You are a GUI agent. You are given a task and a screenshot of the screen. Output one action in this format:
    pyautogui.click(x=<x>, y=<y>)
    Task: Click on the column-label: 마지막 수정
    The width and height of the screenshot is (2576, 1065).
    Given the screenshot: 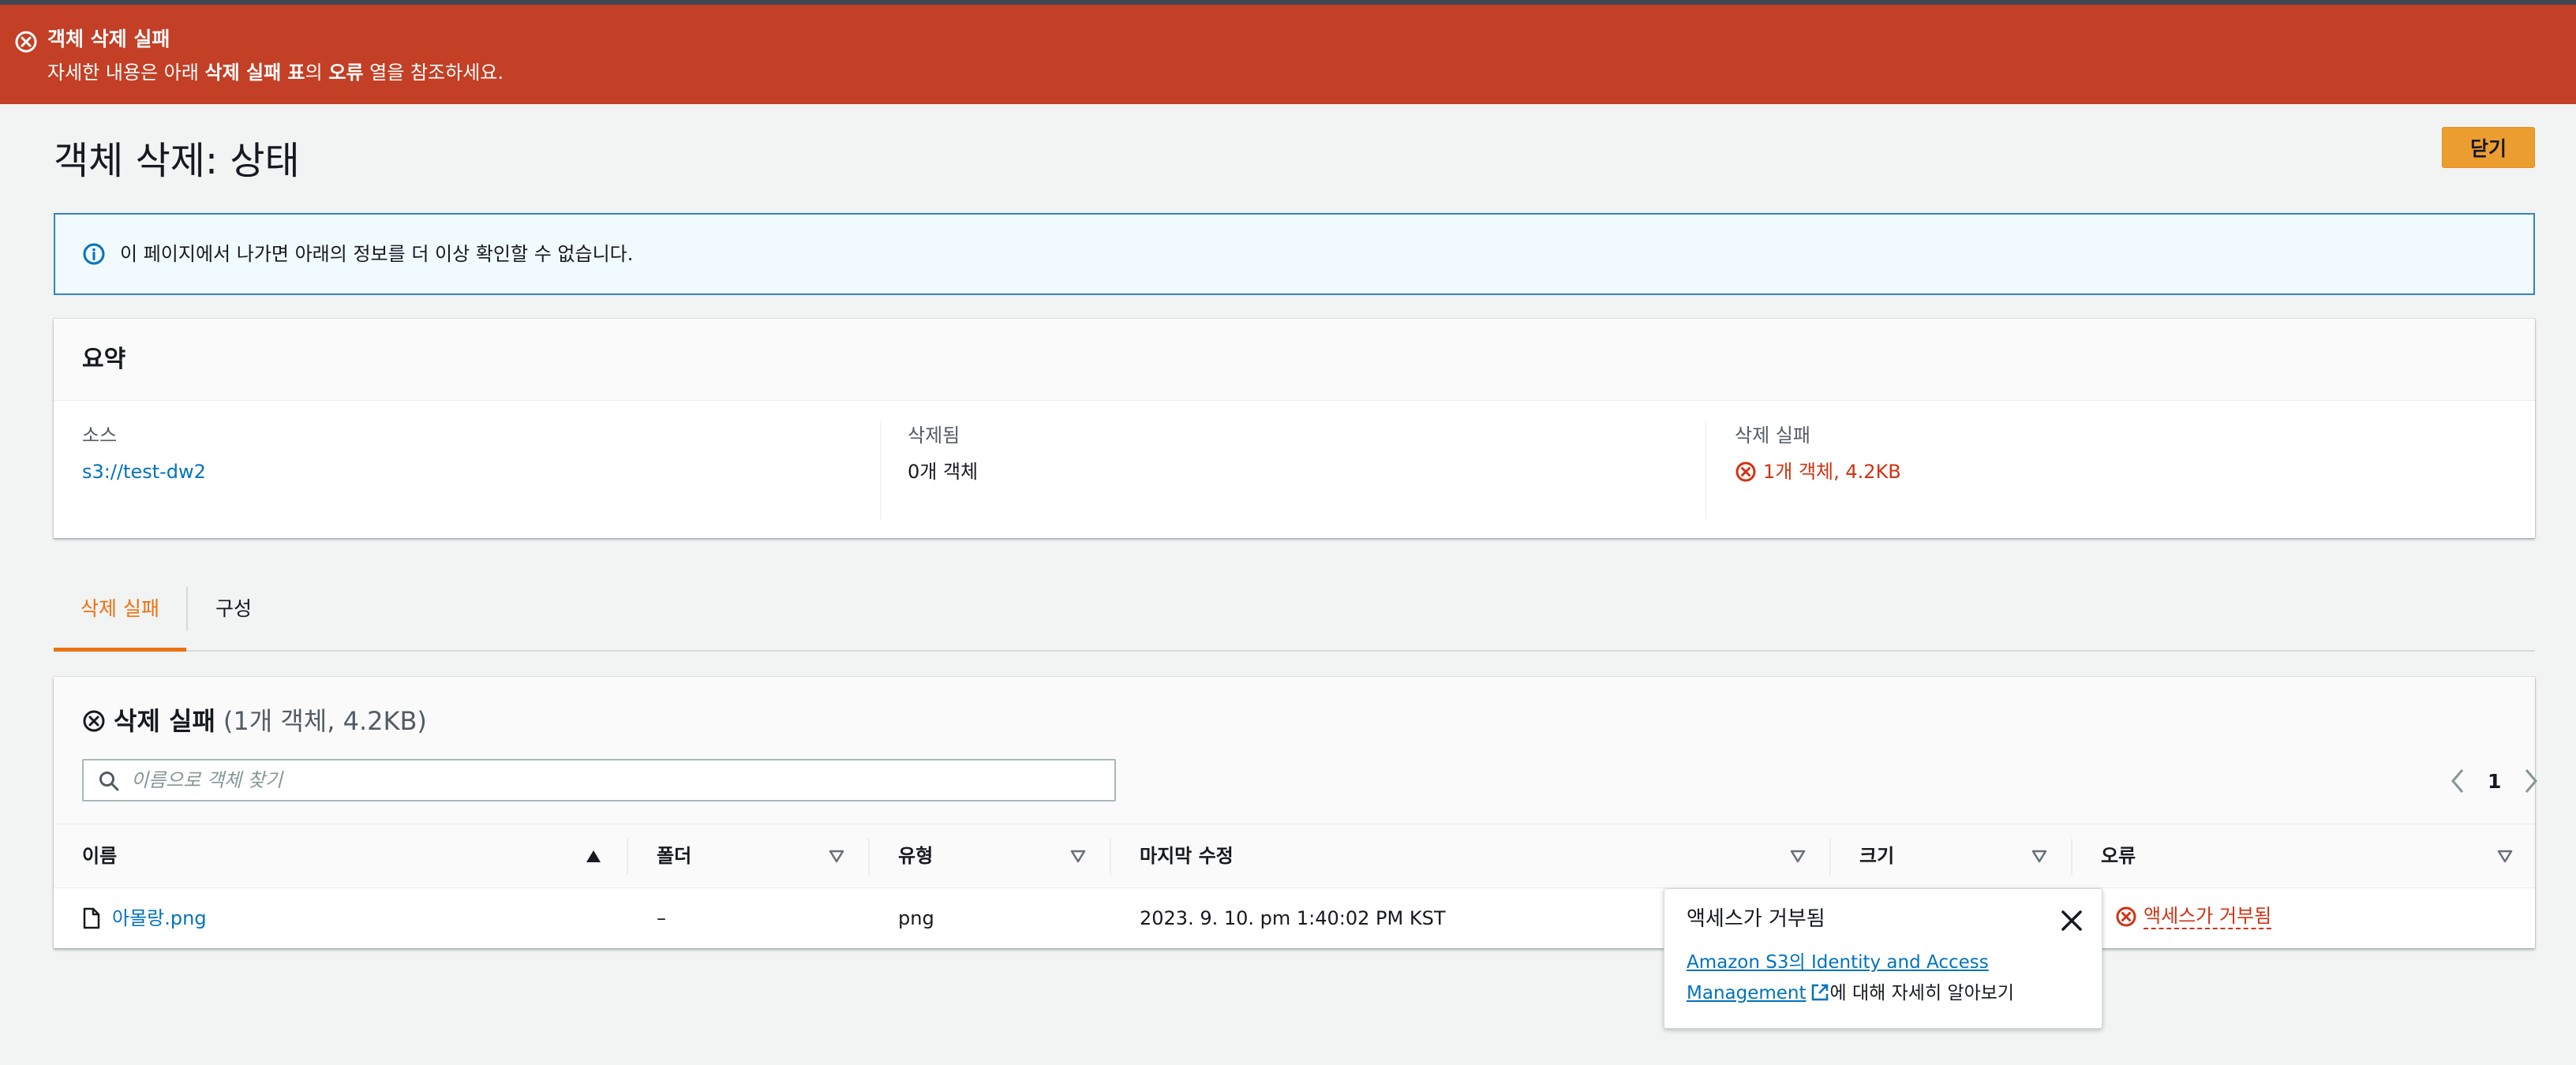 What is the action you would take?
    pyautogui.click(x=1187, y=856)
    